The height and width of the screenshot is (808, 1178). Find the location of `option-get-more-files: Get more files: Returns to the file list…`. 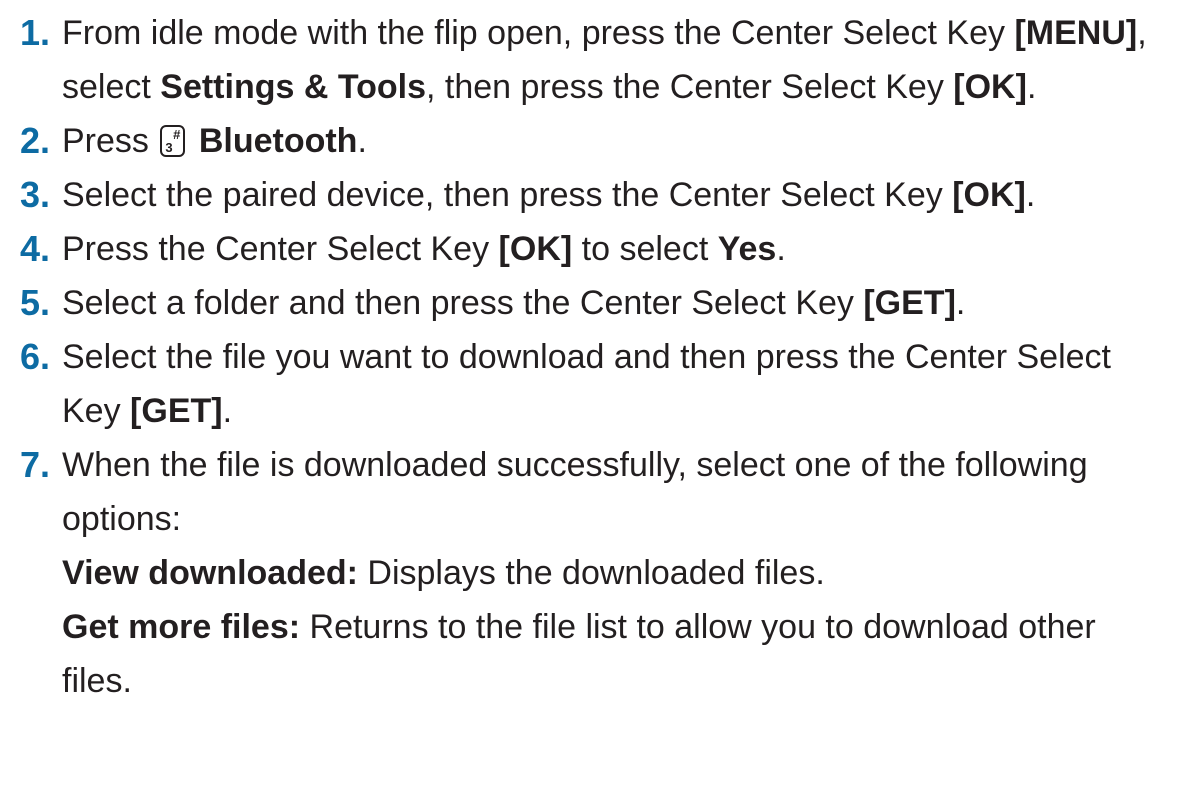

option-get-more-files: Get more files: Returns to the file list… is located at coordinates (616, 654).